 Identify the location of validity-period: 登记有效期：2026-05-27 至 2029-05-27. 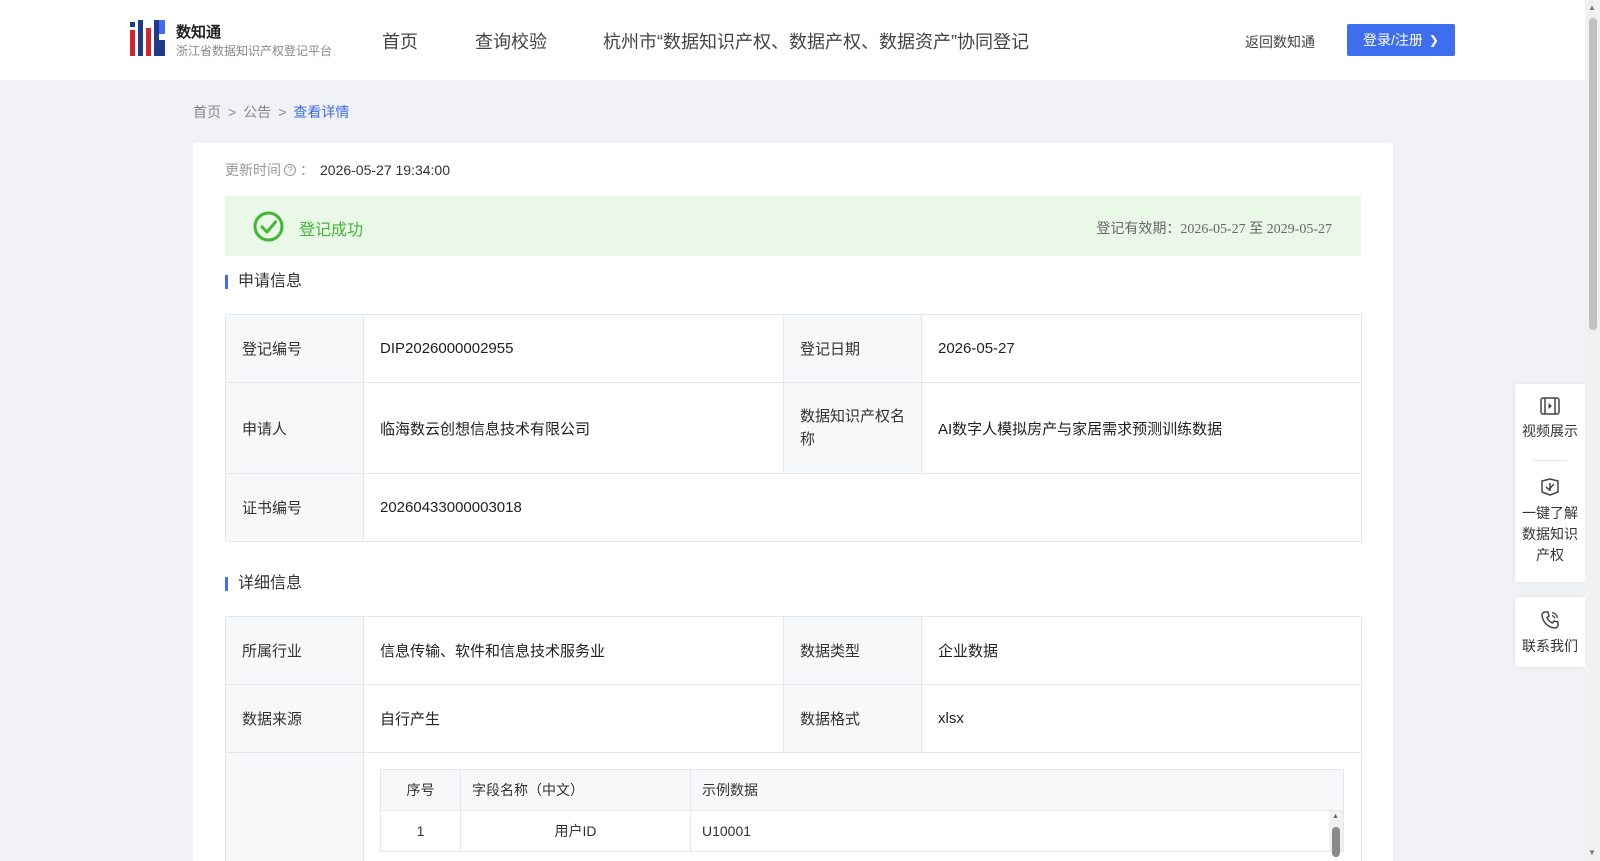
(1214, 228).